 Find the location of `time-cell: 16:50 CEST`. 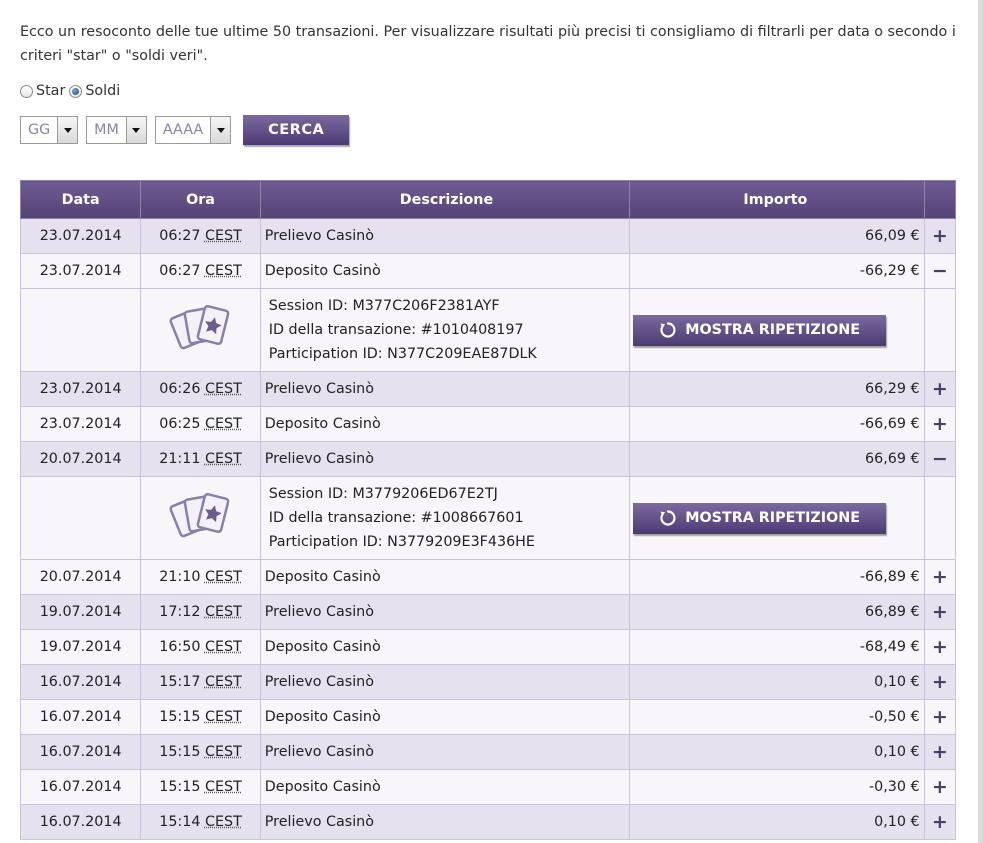

time-cell: 16:50 CEST is located at coordinates (200, 647).